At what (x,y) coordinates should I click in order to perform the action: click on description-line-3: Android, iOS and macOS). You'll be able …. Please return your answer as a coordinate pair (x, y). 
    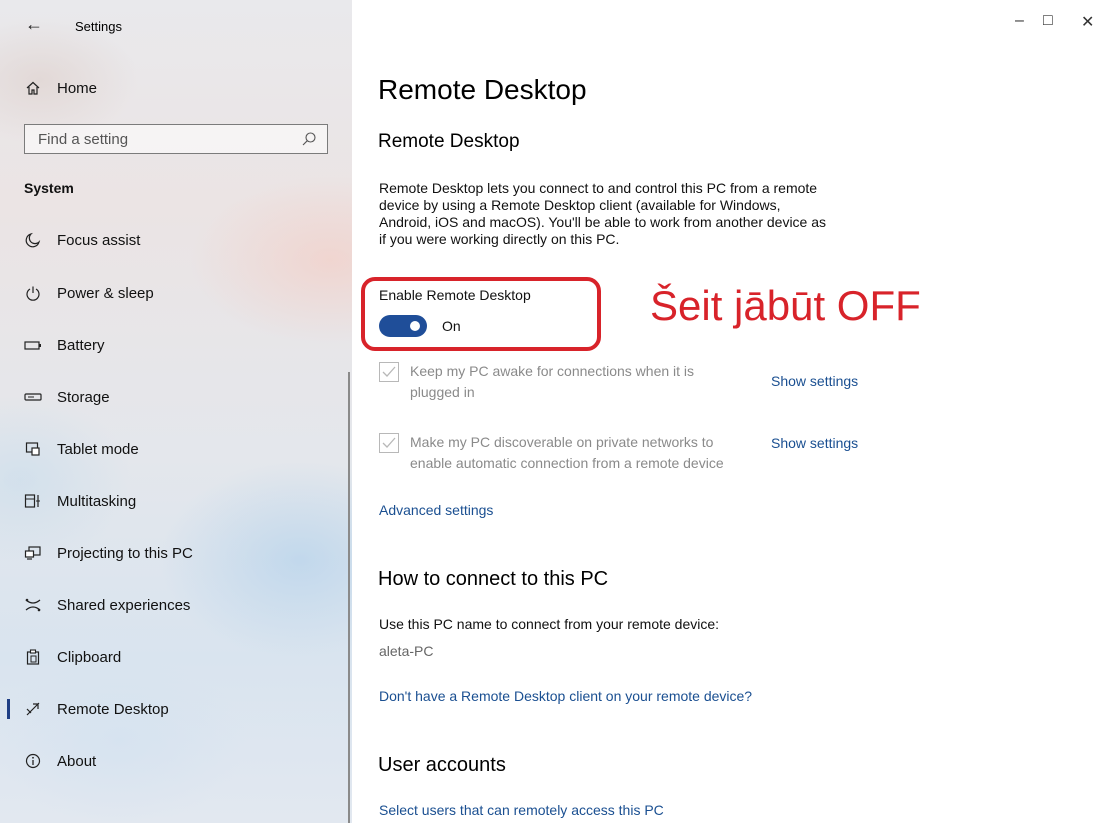
    Looking at the image, I should click on (603, 222).